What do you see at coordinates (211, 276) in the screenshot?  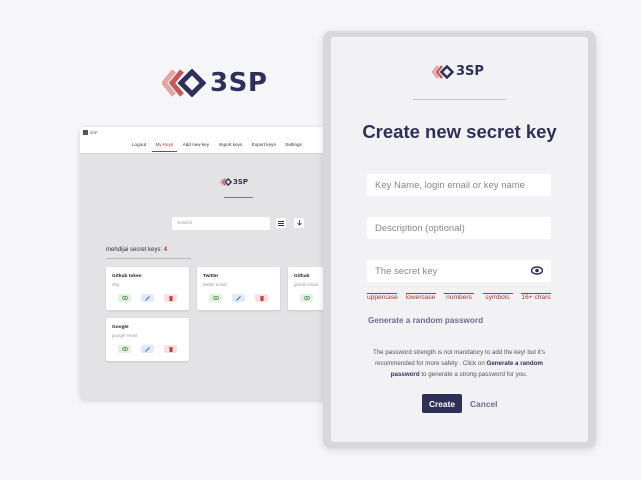 I see `key-card-title: Twitter` at bounding box center [211, 276].